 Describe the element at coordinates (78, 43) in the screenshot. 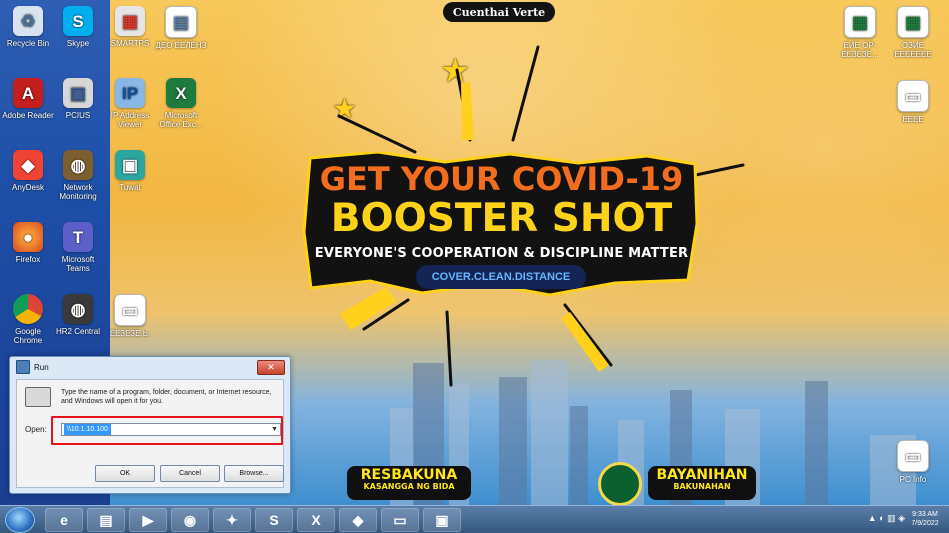

I see `desktop-icon-label: Skype` at that location.